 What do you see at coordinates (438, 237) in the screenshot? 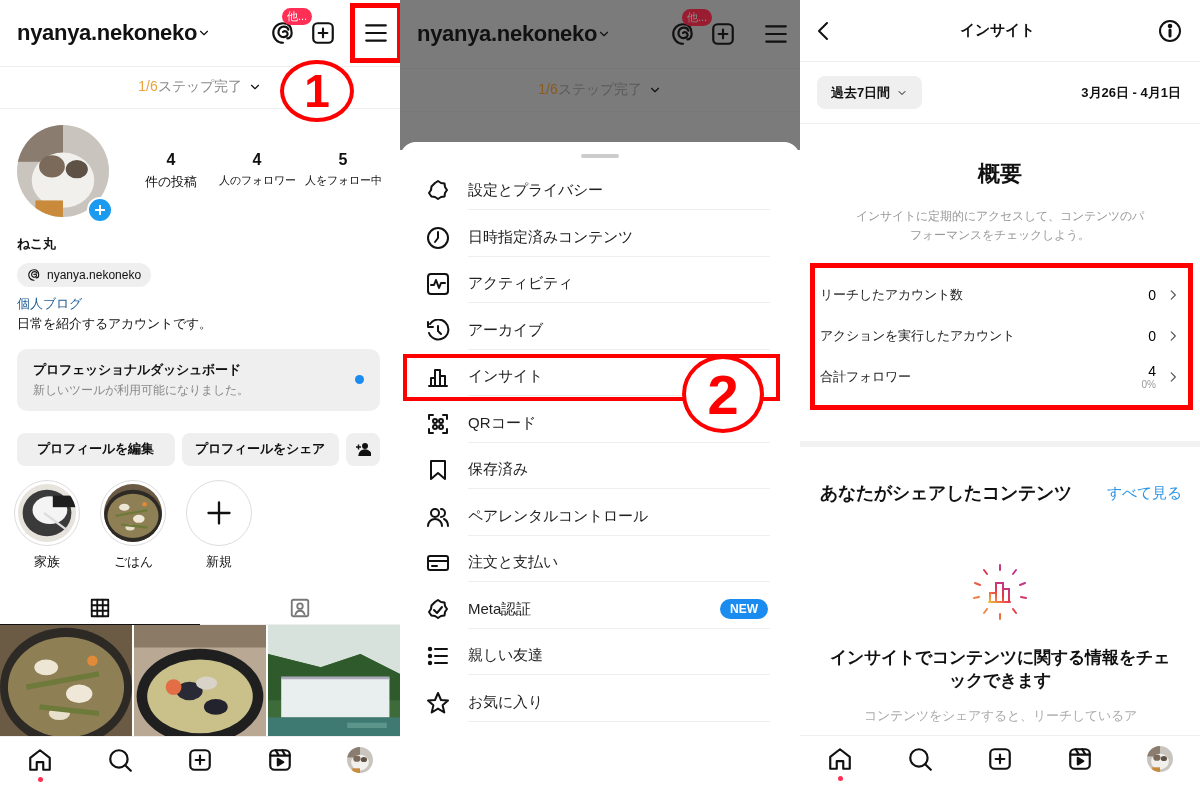
I see `clock-icon` at bounding box center [438, 237].